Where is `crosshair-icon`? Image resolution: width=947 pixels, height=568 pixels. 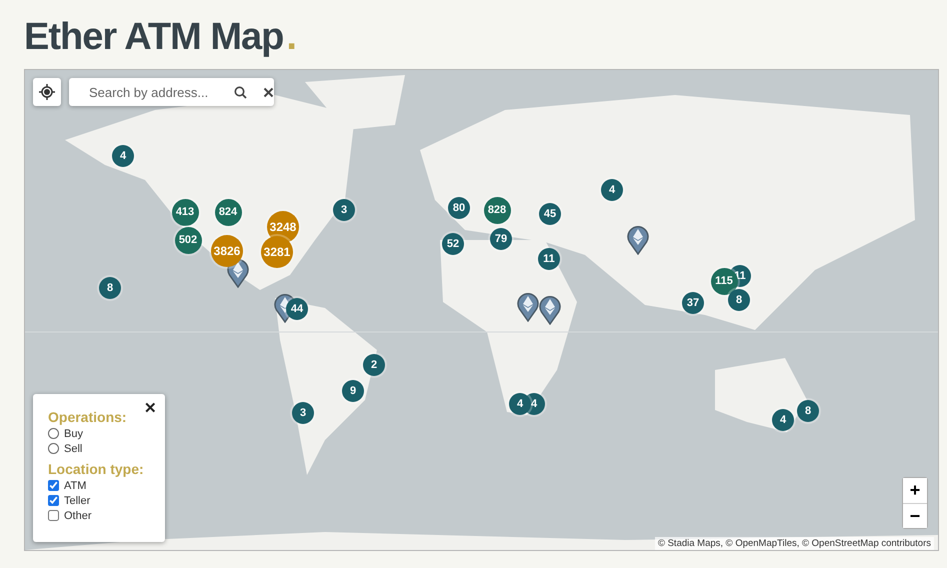 crosshair-icon is located at coordinates (47, 92).